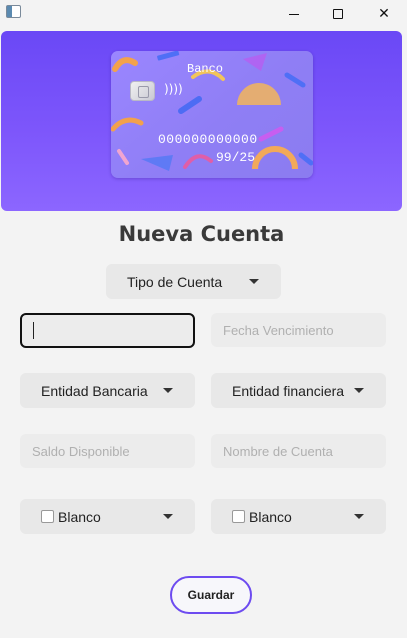 The width and height of the screenshot is (407, 638). I want to click on account-name-input, so click(298, 451).